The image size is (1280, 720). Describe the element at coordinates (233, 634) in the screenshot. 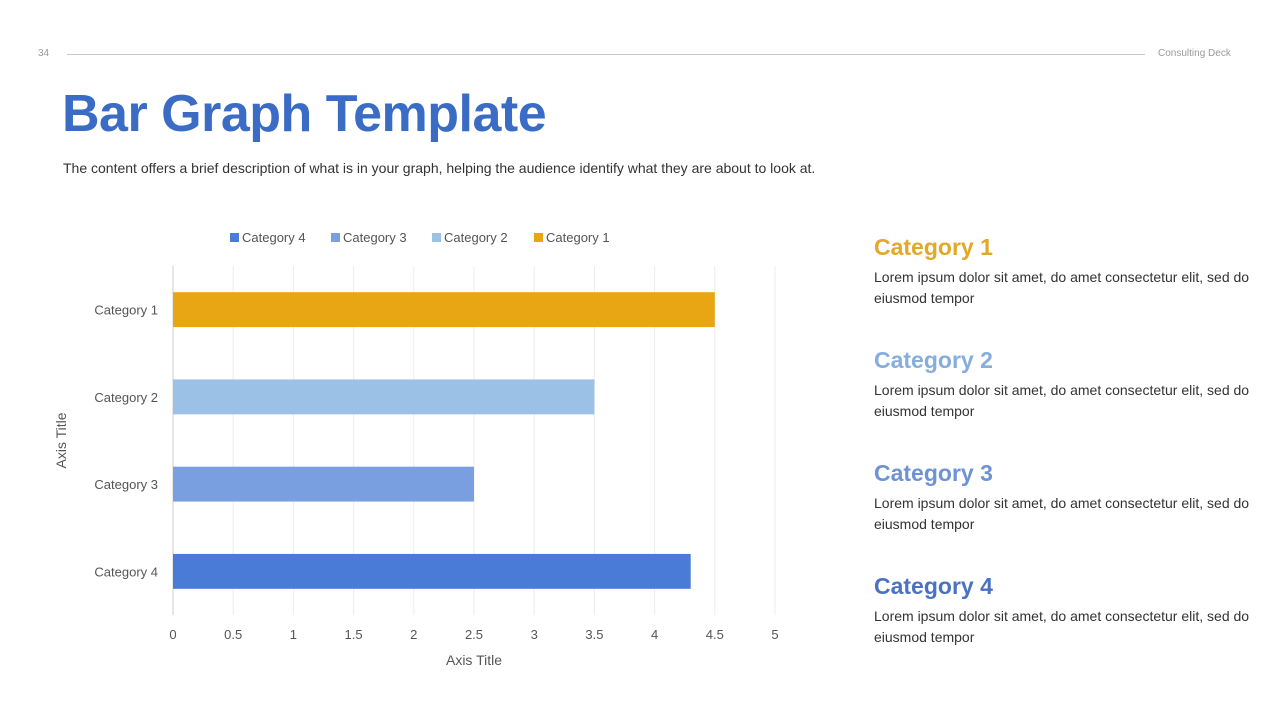

I see `x-tick-label: 0.5` at that location.